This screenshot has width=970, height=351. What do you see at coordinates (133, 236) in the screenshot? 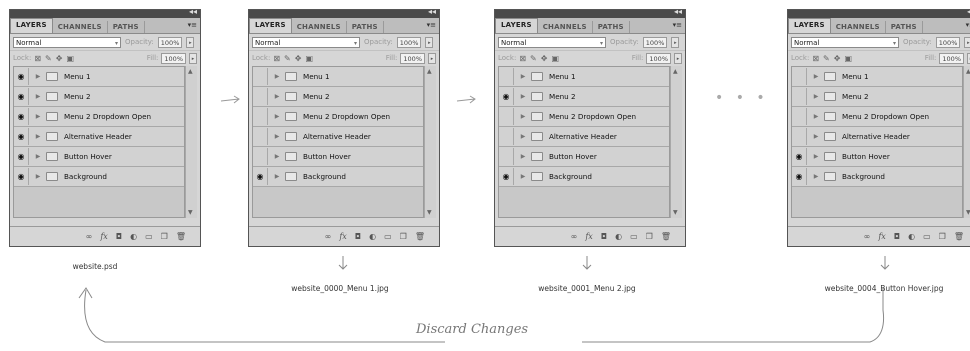
I see `adjustment-layer-icon: ◐` at bounding box center [133, 236].